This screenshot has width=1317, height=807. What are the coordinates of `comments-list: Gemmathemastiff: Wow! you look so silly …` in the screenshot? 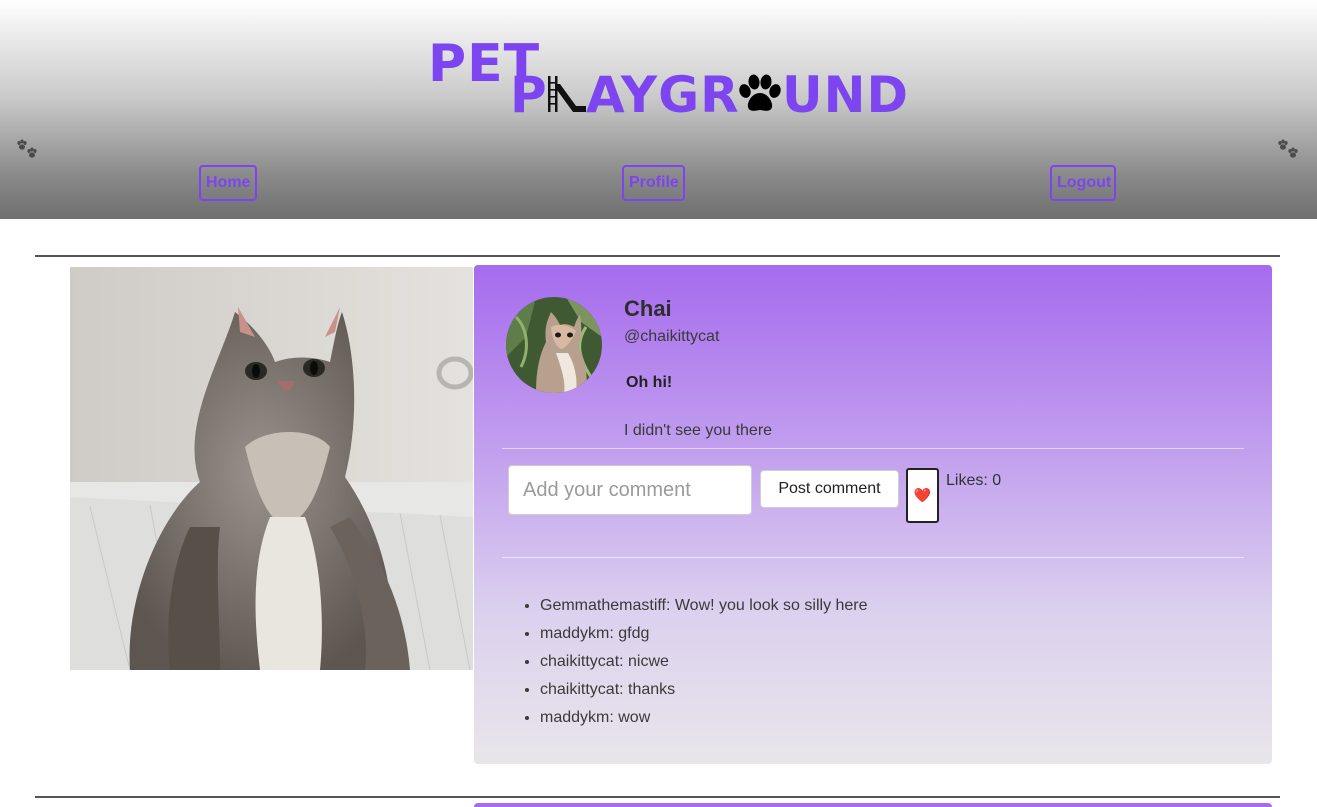 It's located at (695, 665).